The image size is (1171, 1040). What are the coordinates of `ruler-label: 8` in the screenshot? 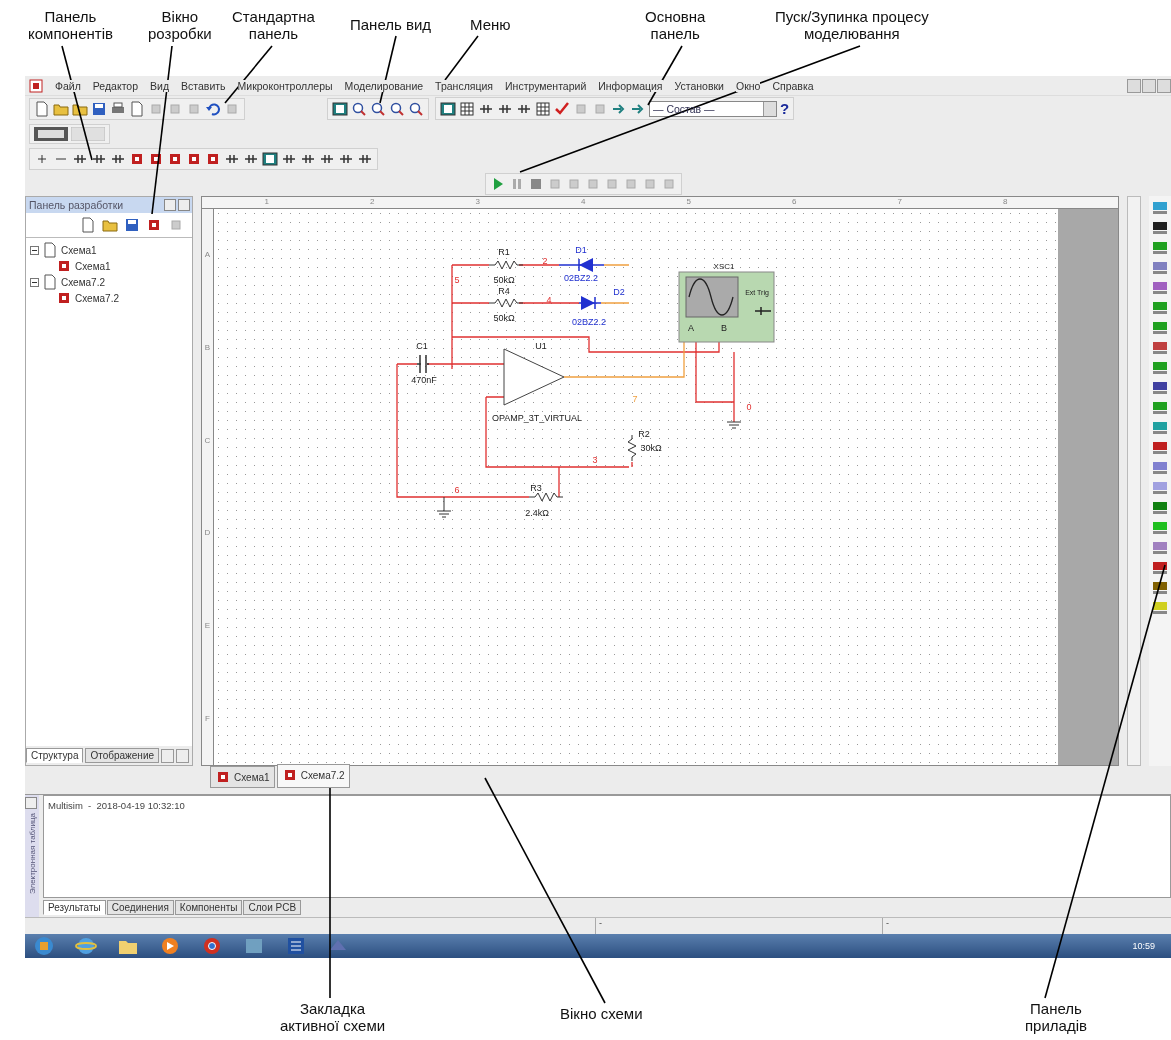 It's located at (1005, 202).